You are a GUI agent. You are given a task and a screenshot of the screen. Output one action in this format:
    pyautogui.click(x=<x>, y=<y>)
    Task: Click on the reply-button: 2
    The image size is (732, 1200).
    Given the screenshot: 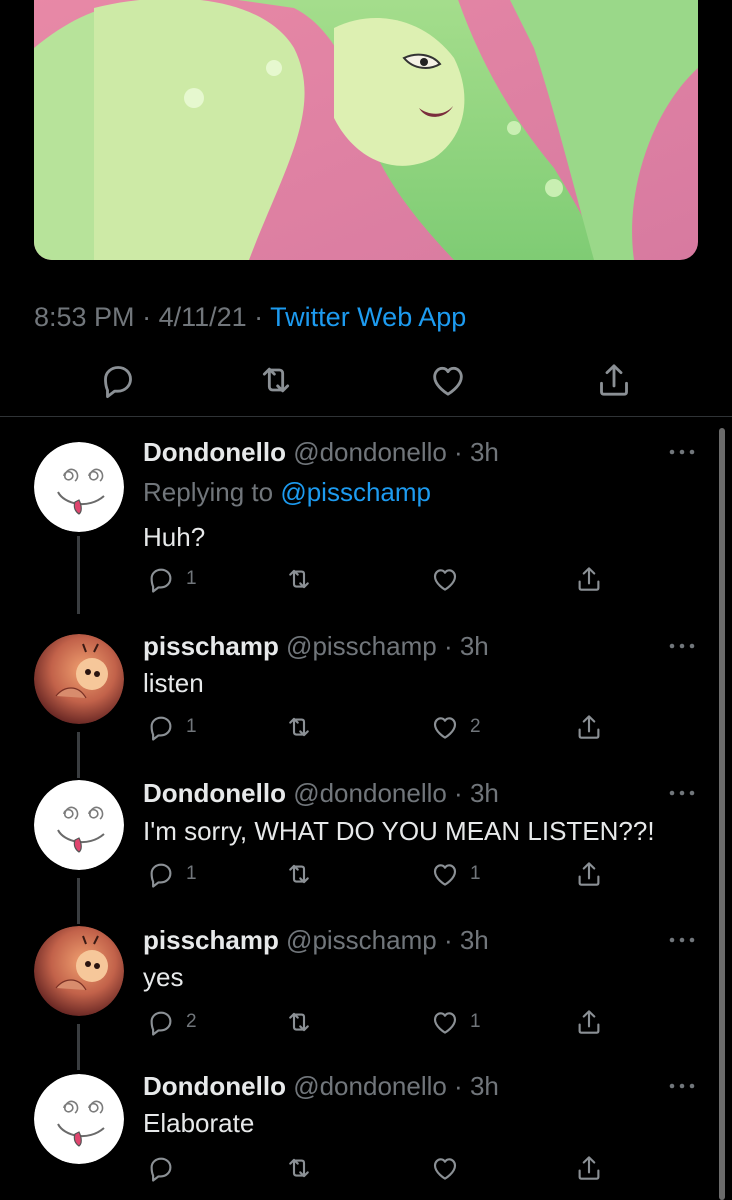 What is the action you would take?
    pyautogui.click(x=171, y=1022)
    